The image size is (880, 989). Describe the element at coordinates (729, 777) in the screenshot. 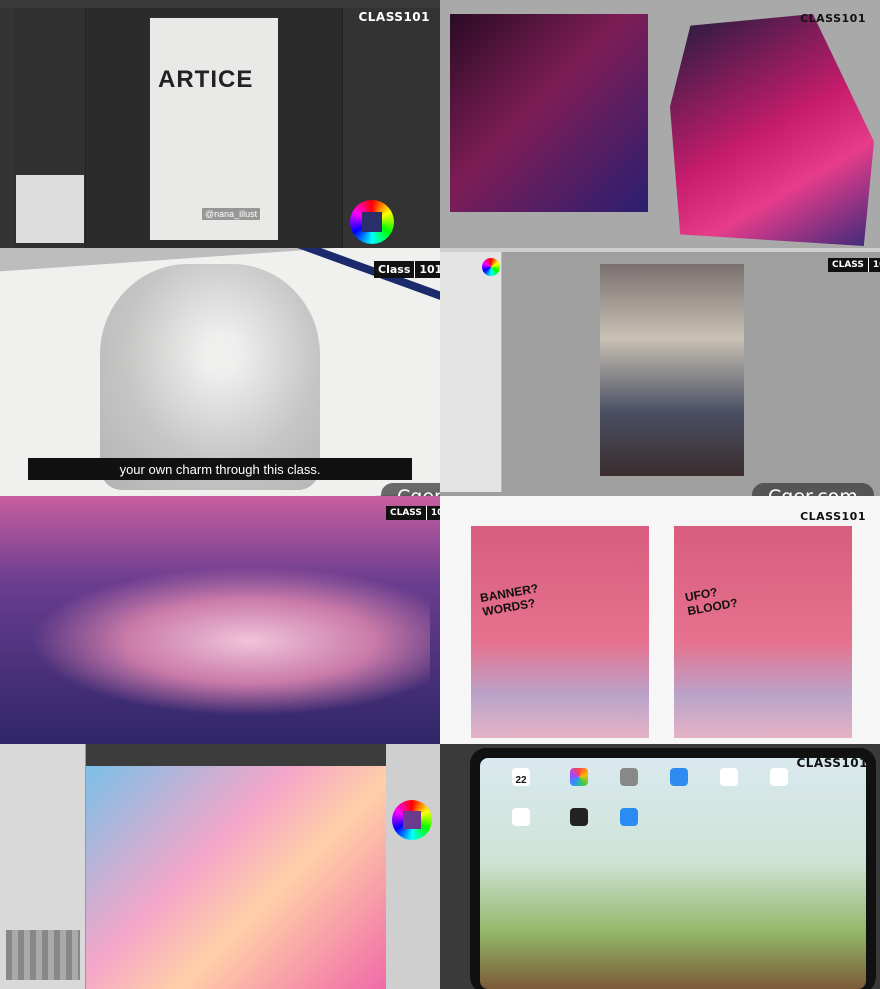

I see `notes-icon` at that location.